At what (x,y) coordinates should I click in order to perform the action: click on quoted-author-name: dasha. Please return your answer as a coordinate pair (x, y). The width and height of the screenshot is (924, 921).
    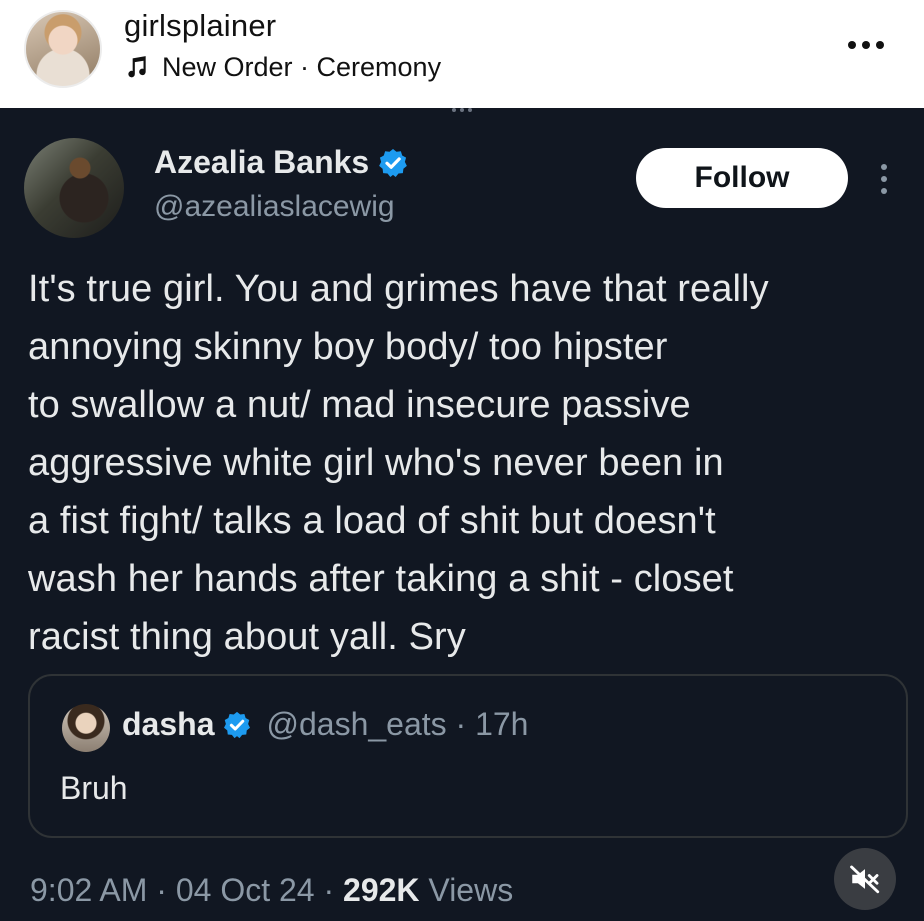
    Looking at the image, I should click on (168, 724).